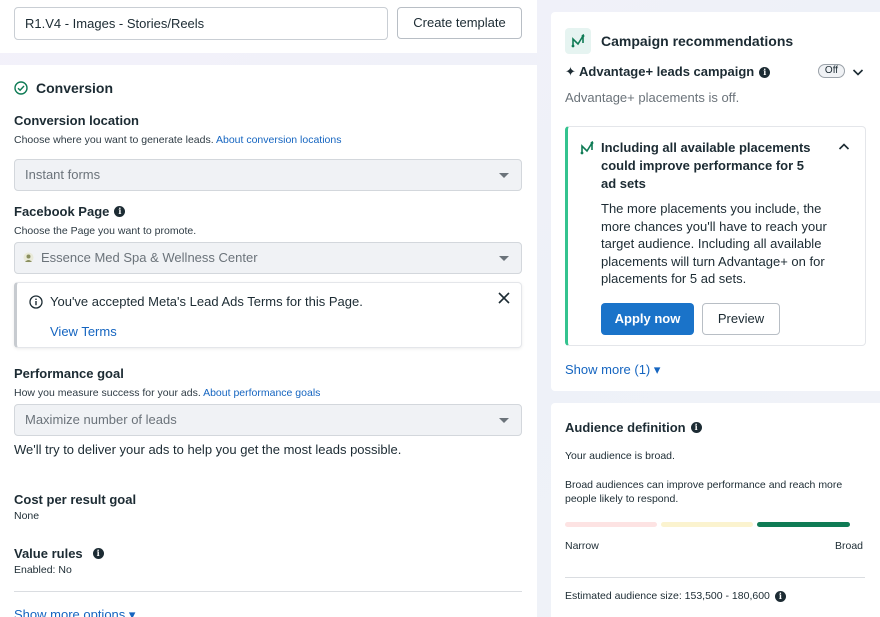 The width and height of the screenshot is (880, 617). I want to click on show-more-options-link: Show more options ▾, so click(74, 612).